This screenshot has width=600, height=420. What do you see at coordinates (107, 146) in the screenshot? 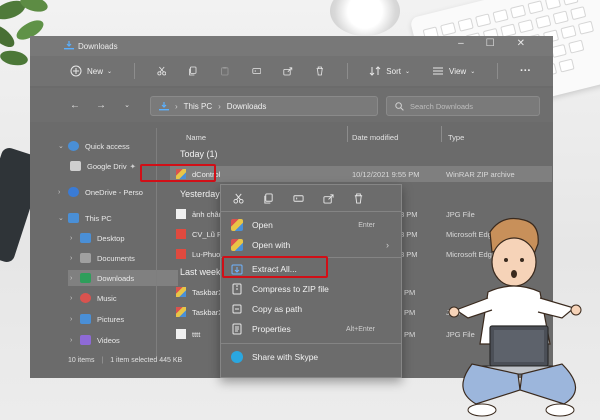
I see `sidebar-item-label: Quick access` at bounding box center [107, 146].